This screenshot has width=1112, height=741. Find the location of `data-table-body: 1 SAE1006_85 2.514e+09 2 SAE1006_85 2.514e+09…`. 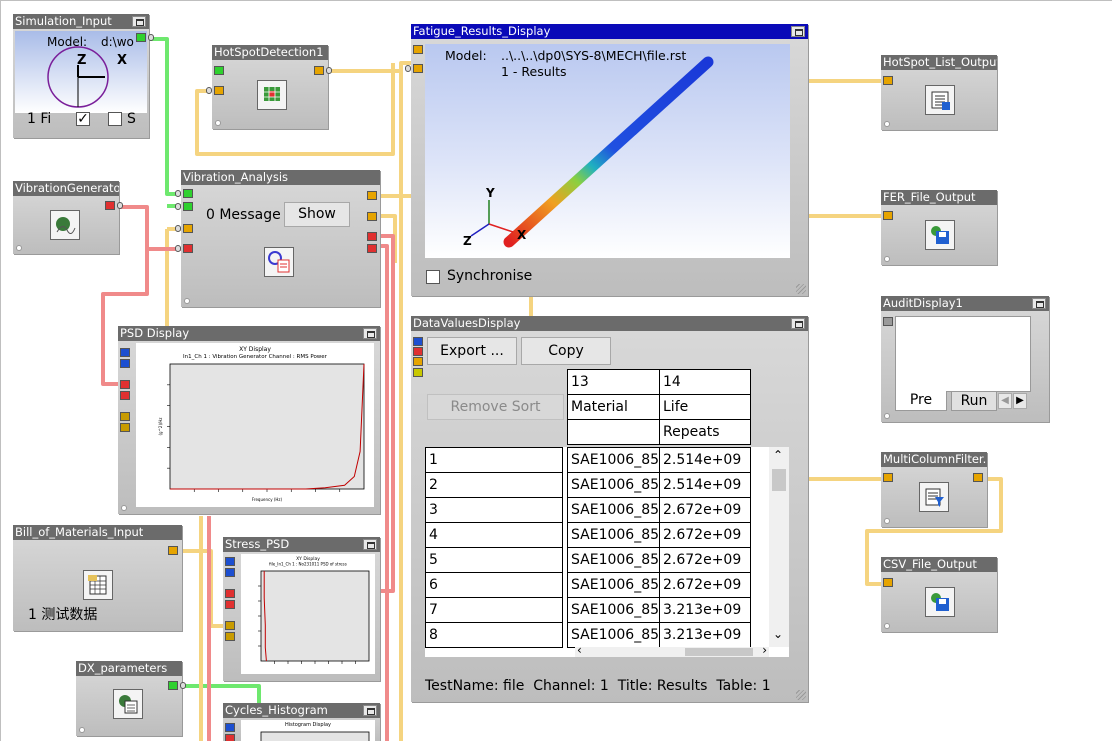

data-table-body: 1 SAE1006_85 2.514e+09 2 SAE1006_85 2.514e+09… is located at coordinates (607, 552).